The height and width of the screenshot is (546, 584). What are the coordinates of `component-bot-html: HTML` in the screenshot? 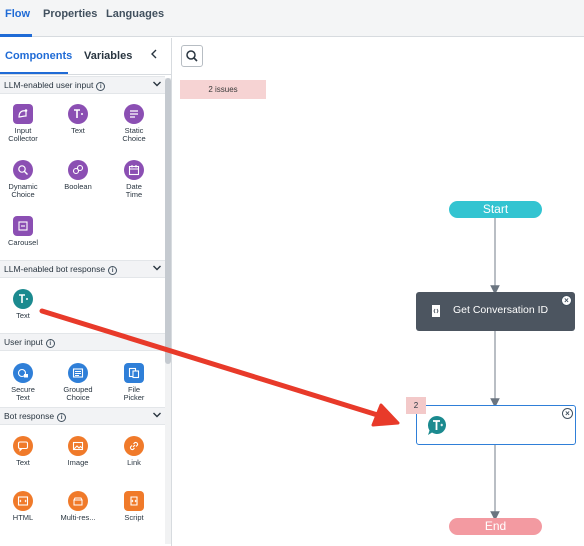 It's located at (23, 506).